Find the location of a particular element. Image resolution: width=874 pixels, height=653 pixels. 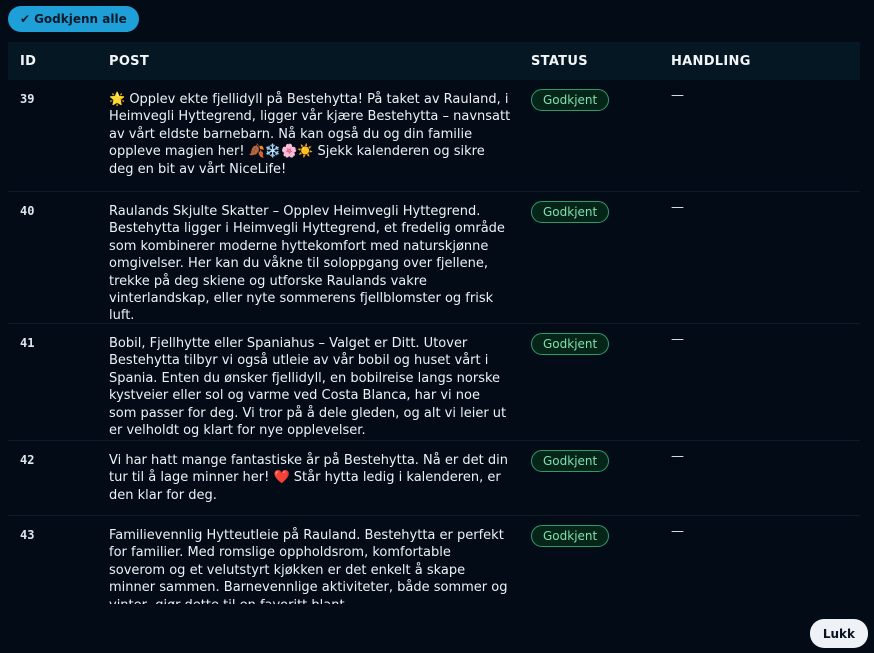

column-header-id: ID is located at coordinates (28, 61).